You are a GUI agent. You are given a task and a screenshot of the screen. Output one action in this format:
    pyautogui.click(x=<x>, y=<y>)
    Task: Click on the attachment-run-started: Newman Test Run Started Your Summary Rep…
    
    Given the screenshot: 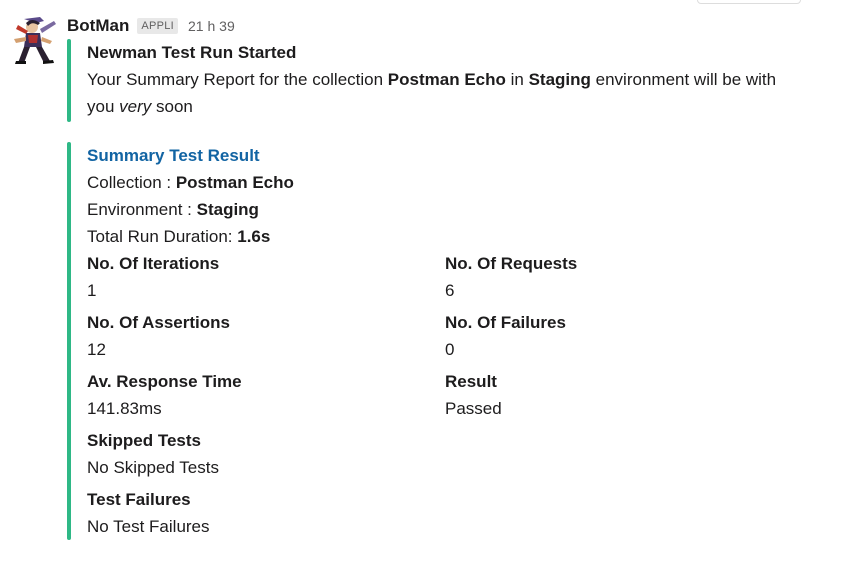 What is the action you would take?
    pyautogui.click(x=452, y=80)
    